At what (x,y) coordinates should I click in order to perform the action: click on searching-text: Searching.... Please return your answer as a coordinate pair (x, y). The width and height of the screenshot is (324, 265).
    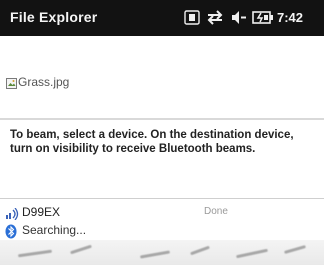
    Looking at the image, I should click on (54, 230).